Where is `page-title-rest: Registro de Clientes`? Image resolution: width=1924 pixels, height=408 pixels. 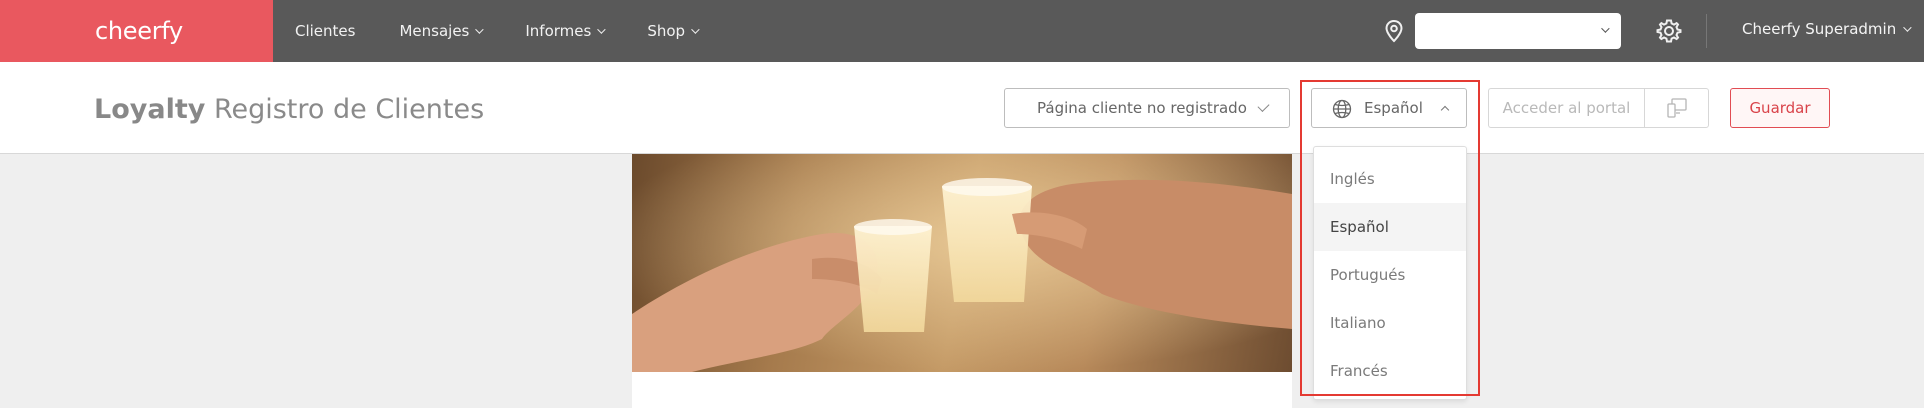 page-title-rest: Registro de Clientes is located at coordinates (349, 109).